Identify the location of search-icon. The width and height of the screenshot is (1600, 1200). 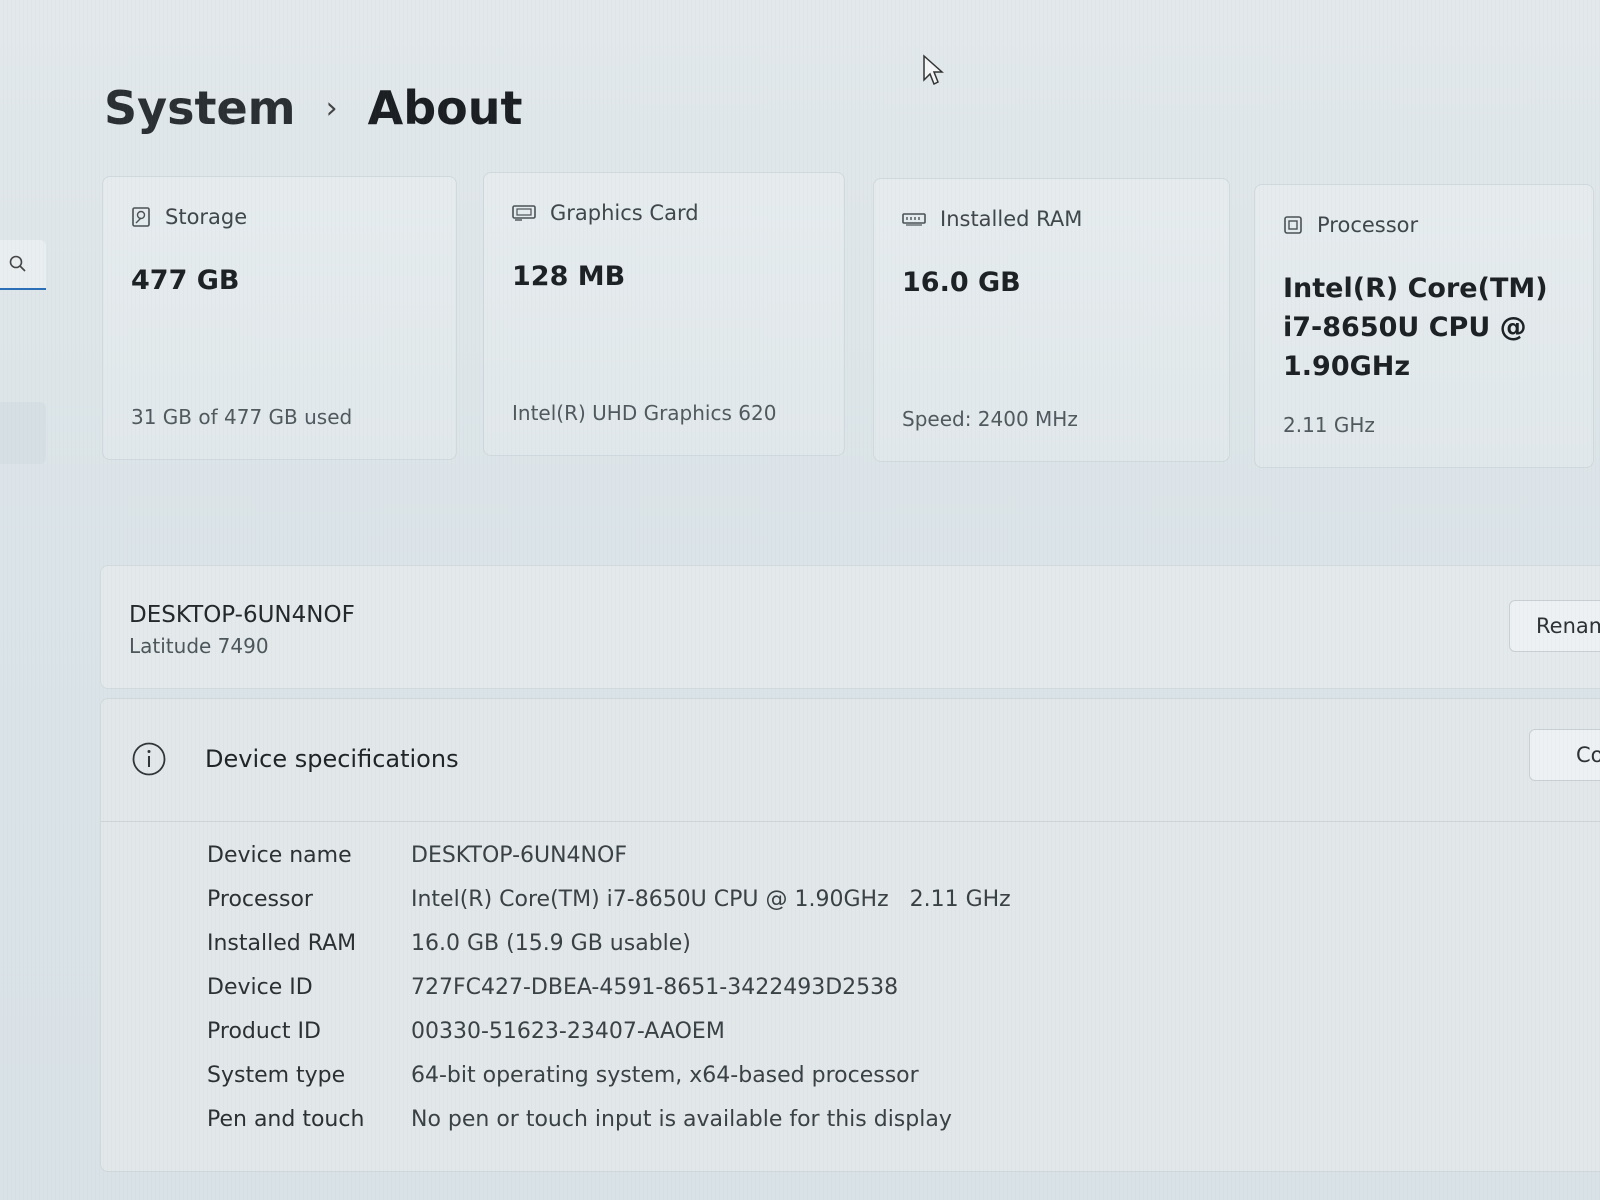
(18, 266).